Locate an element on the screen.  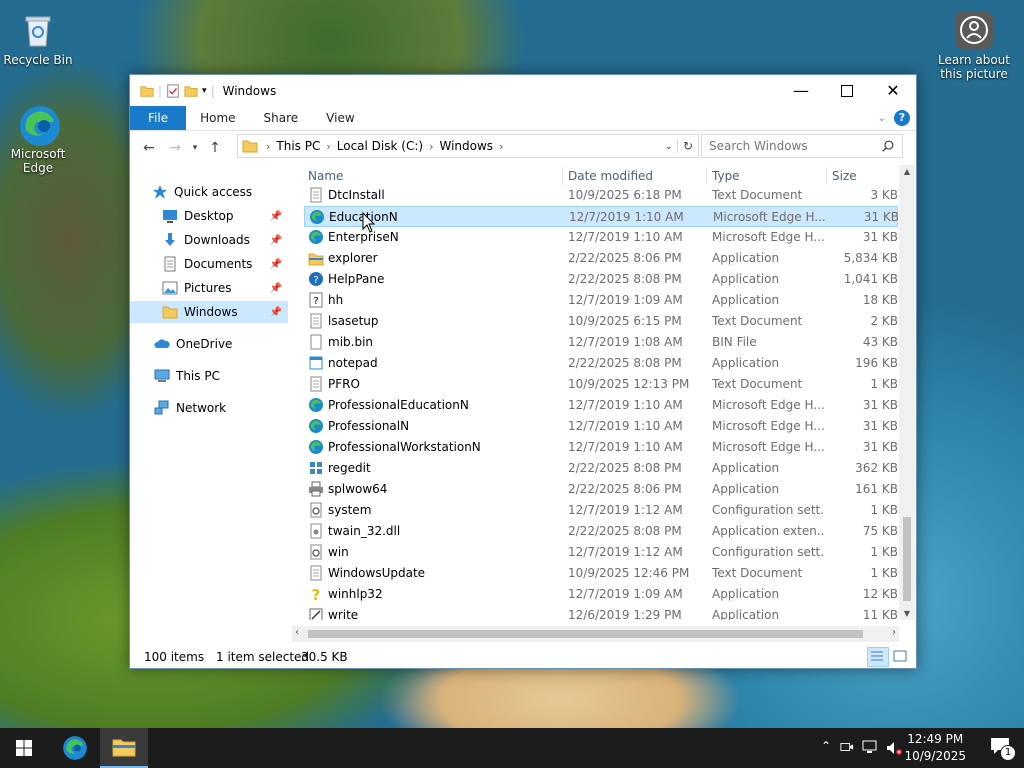
refresh-icon: ↻ is located at coordinates (687, 146).